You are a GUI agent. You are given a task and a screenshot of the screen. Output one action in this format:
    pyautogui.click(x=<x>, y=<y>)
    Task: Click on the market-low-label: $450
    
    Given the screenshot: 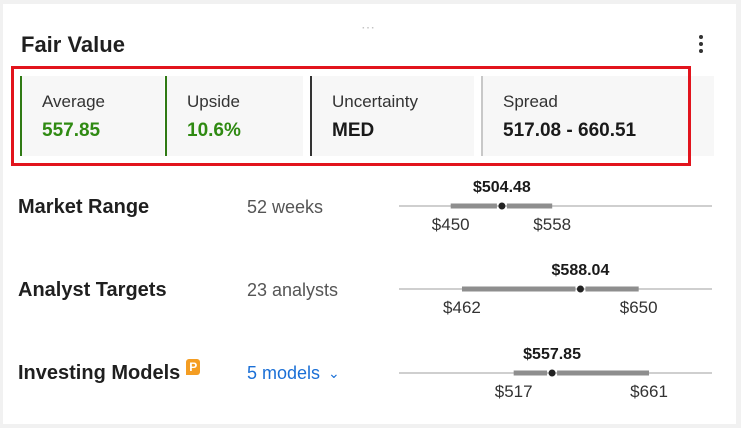 What is the action you would take?
    pyautogui.click(x=451, y=224)
    